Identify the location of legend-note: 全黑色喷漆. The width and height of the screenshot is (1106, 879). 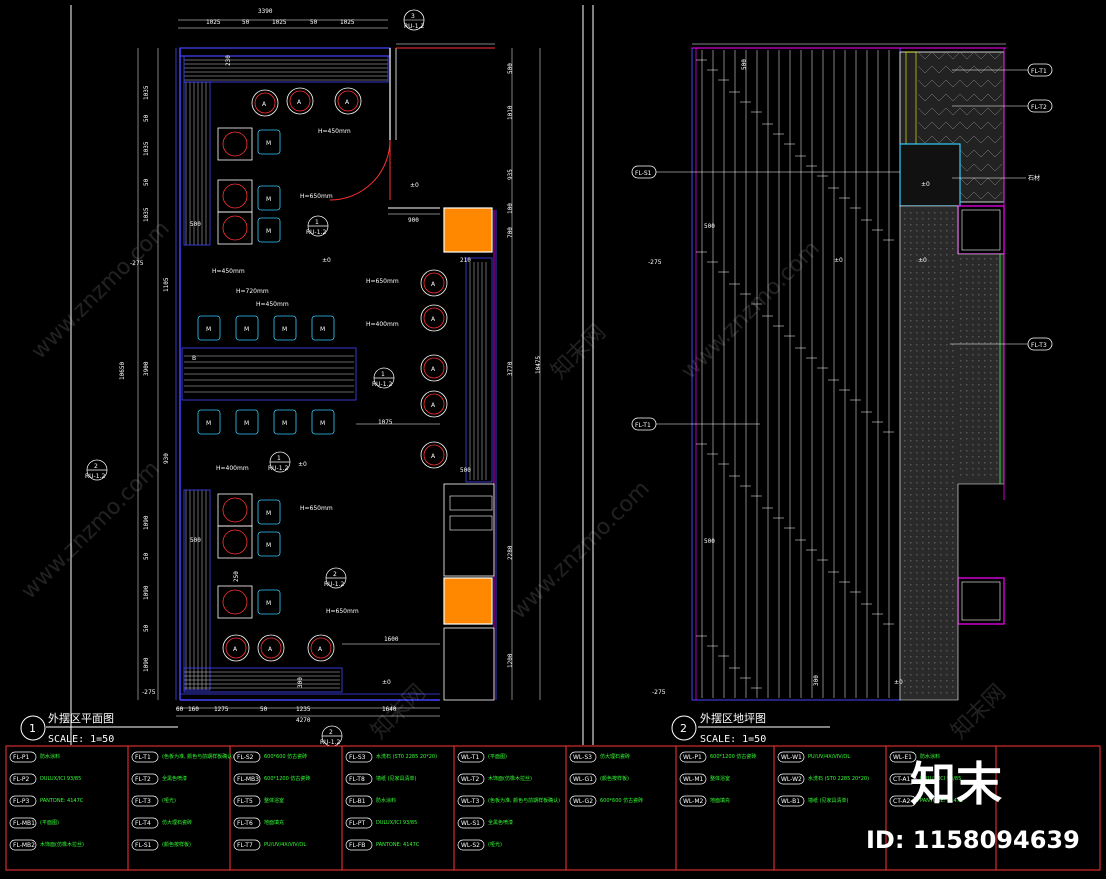
(174, 778).